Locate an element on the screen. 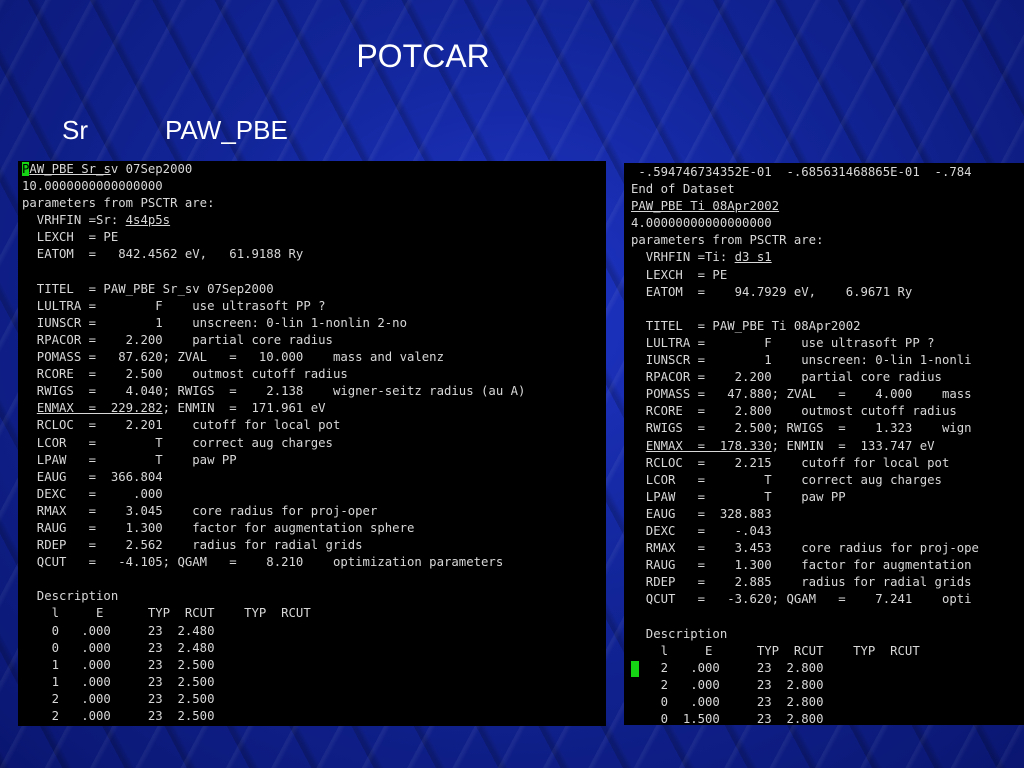  terminal-line: EATOM = 94.7929 eV, 6.9671 Ry is located at coordinates (772, 291).